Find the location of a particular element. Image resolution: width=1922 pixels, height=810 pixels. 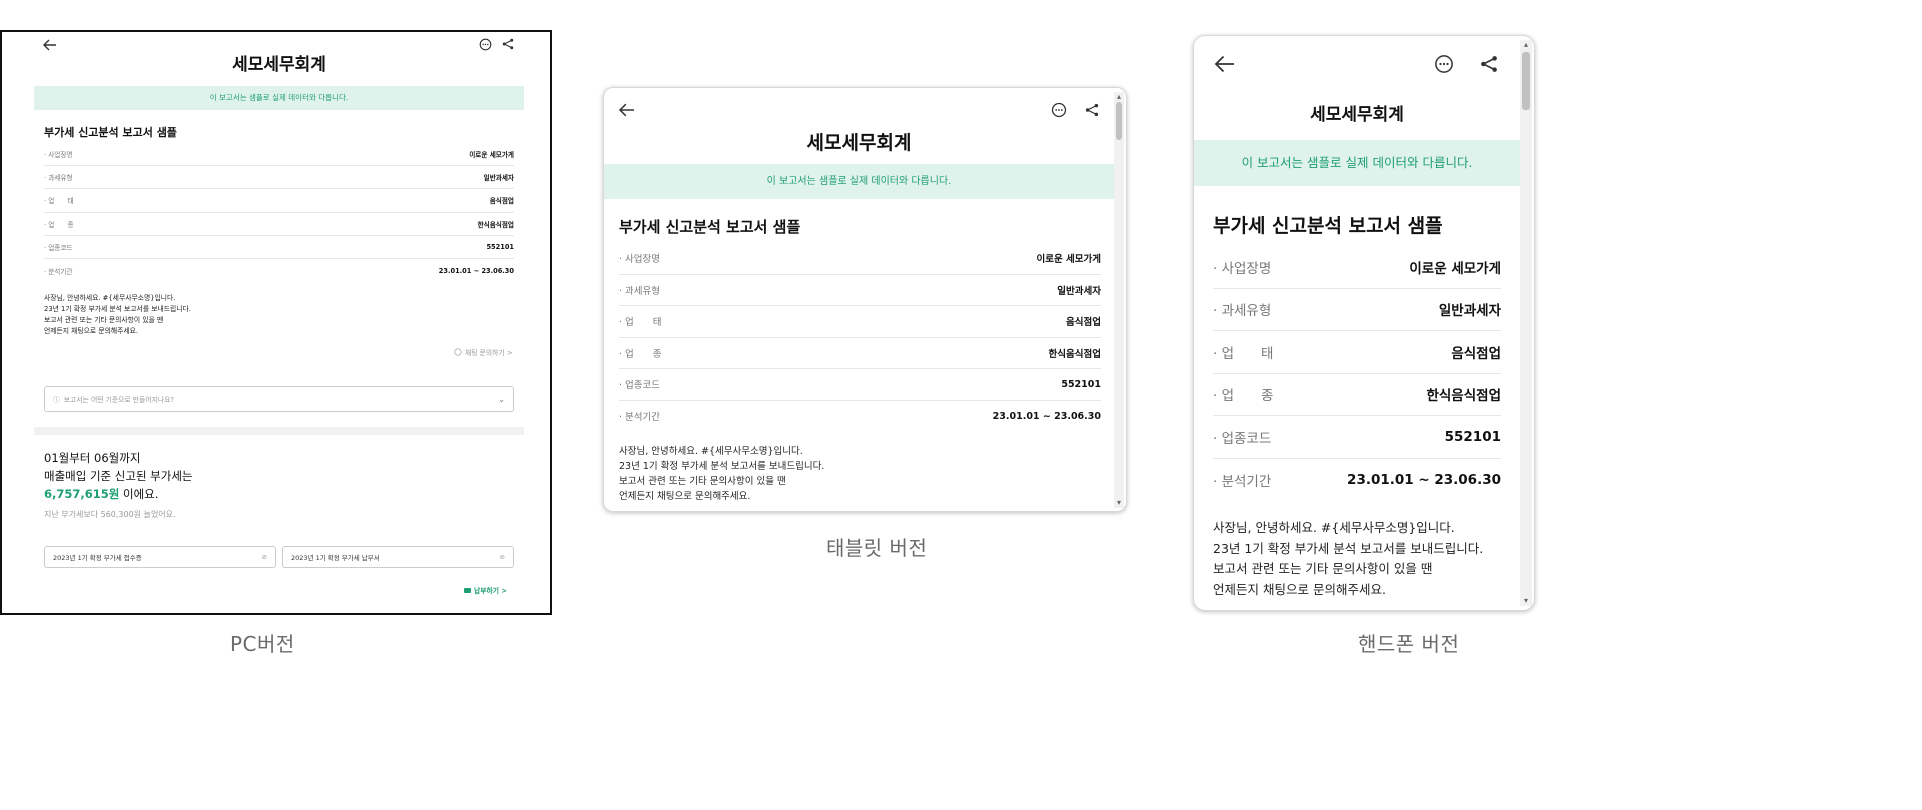

pay-link: 납부하기 > is located at coordinates (485, 590).